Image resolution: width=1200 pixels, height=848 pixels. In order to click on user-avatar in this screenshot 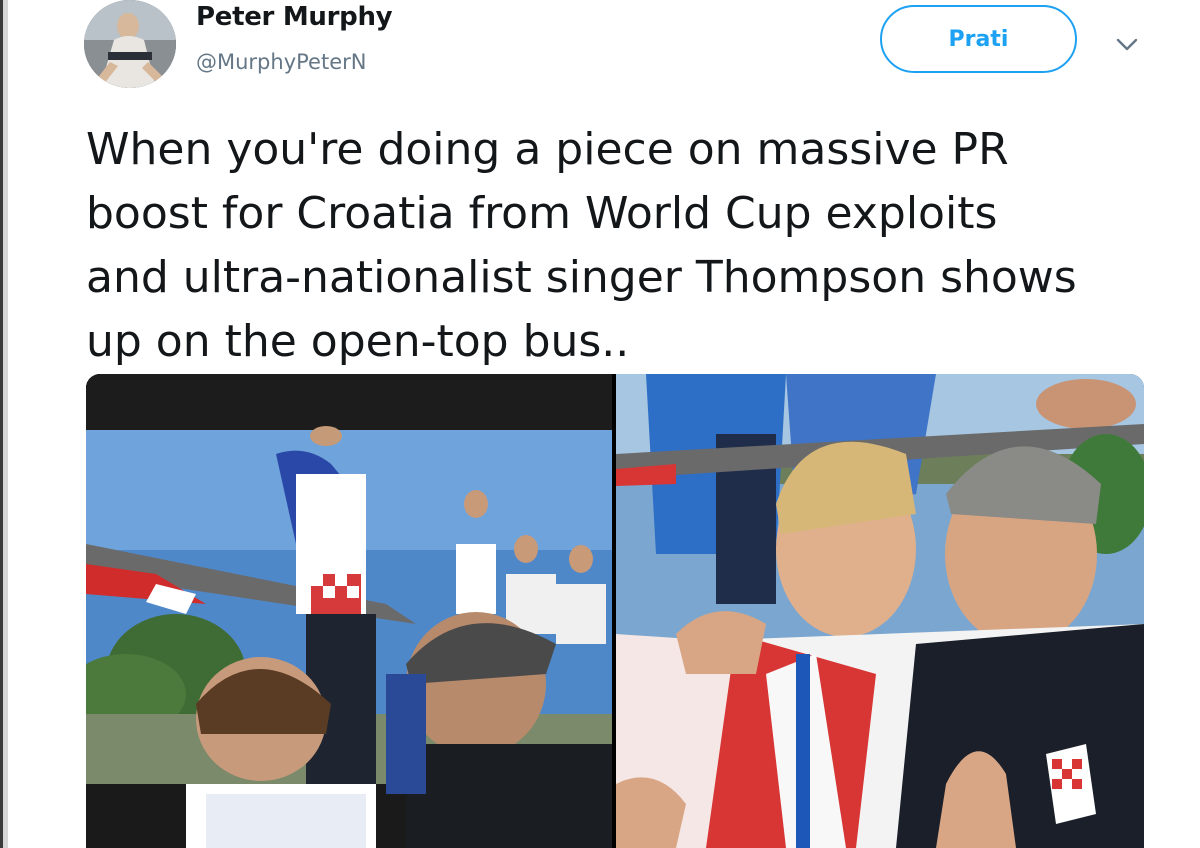, I will do `click(130, 44)`.